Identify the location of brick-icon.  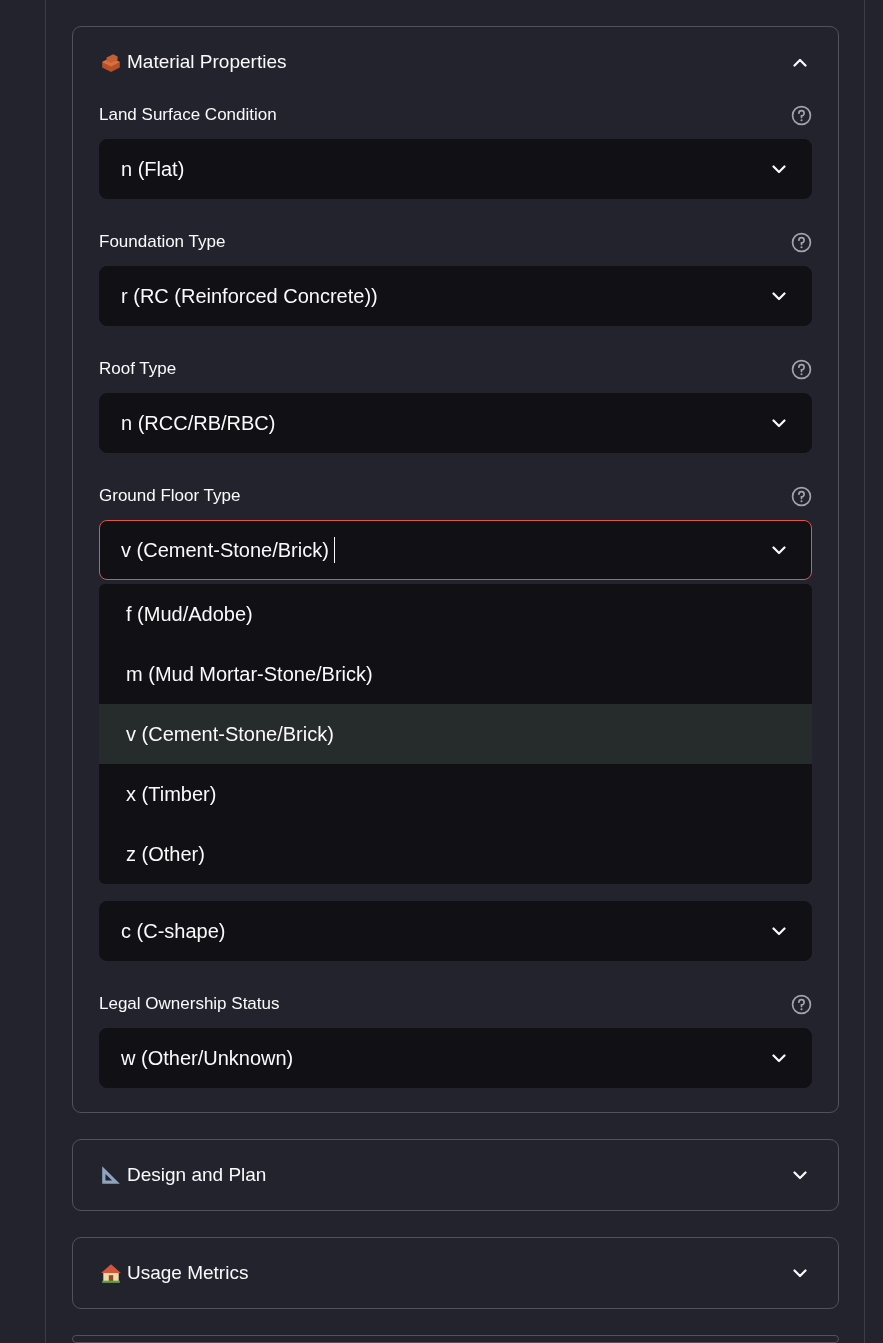
(111, 62).